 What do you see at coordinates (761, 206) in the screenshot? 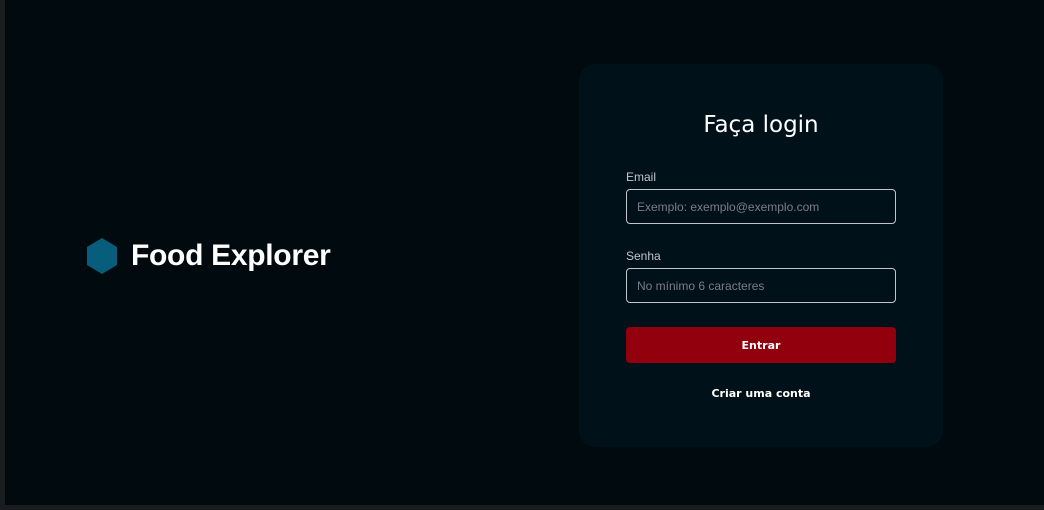
I see `email-input` at bounding box center [761, 206].